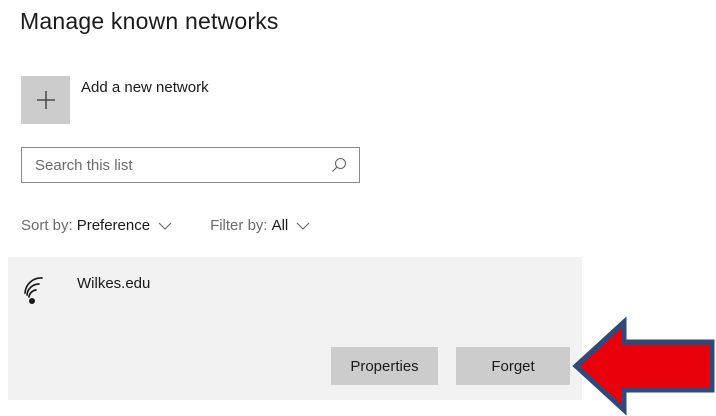 This screenshot has width=716, height=416. I want to click on sort-filter-row: Sort by: Preference Filter by: All, so click(165, 225).